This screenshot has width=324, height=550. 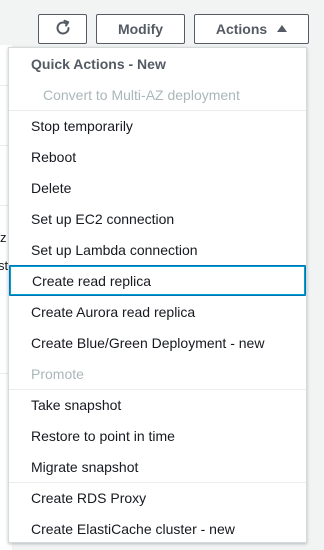 I want to click on menu-item-create-read-replica: Create read replica, so click(x=157, y=280).